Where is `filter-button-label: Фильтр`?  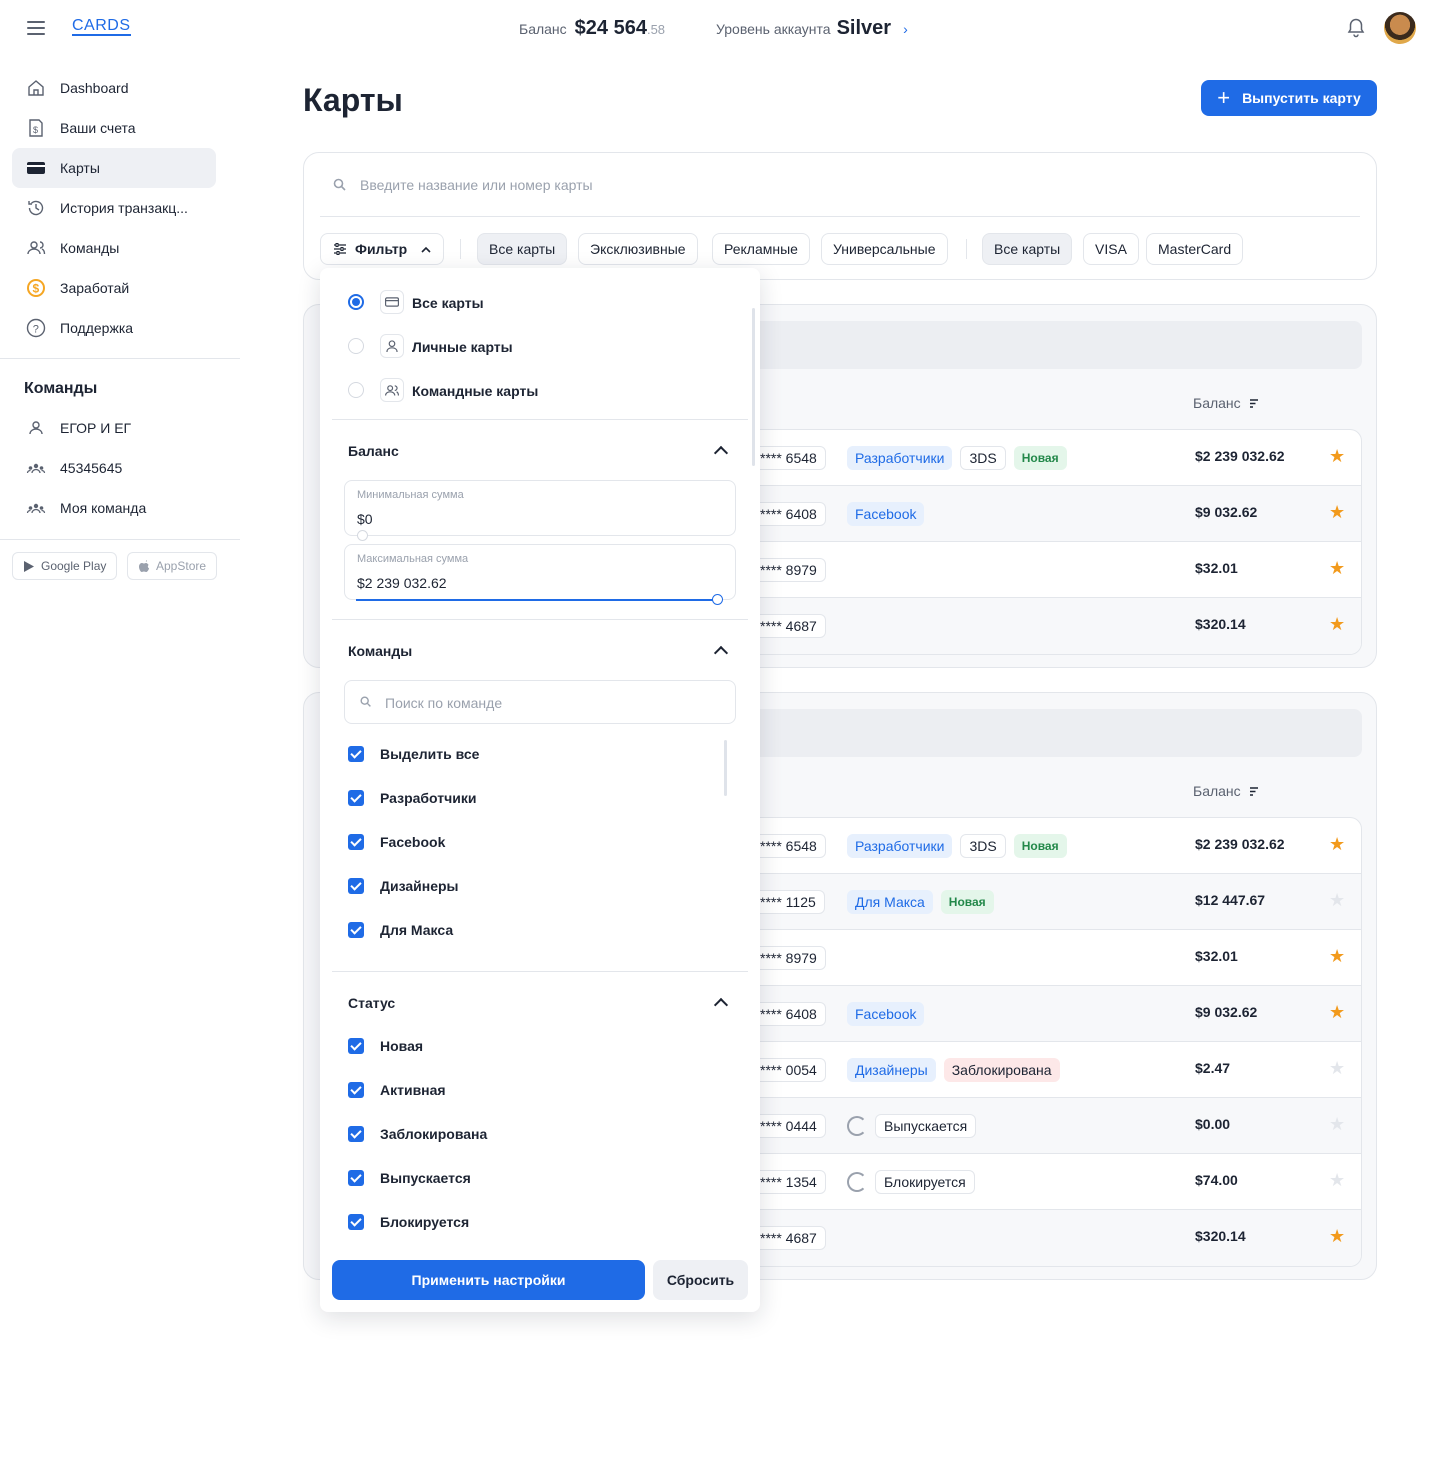
filter-button-label: Фильтр is located at coordinates (381, 249).